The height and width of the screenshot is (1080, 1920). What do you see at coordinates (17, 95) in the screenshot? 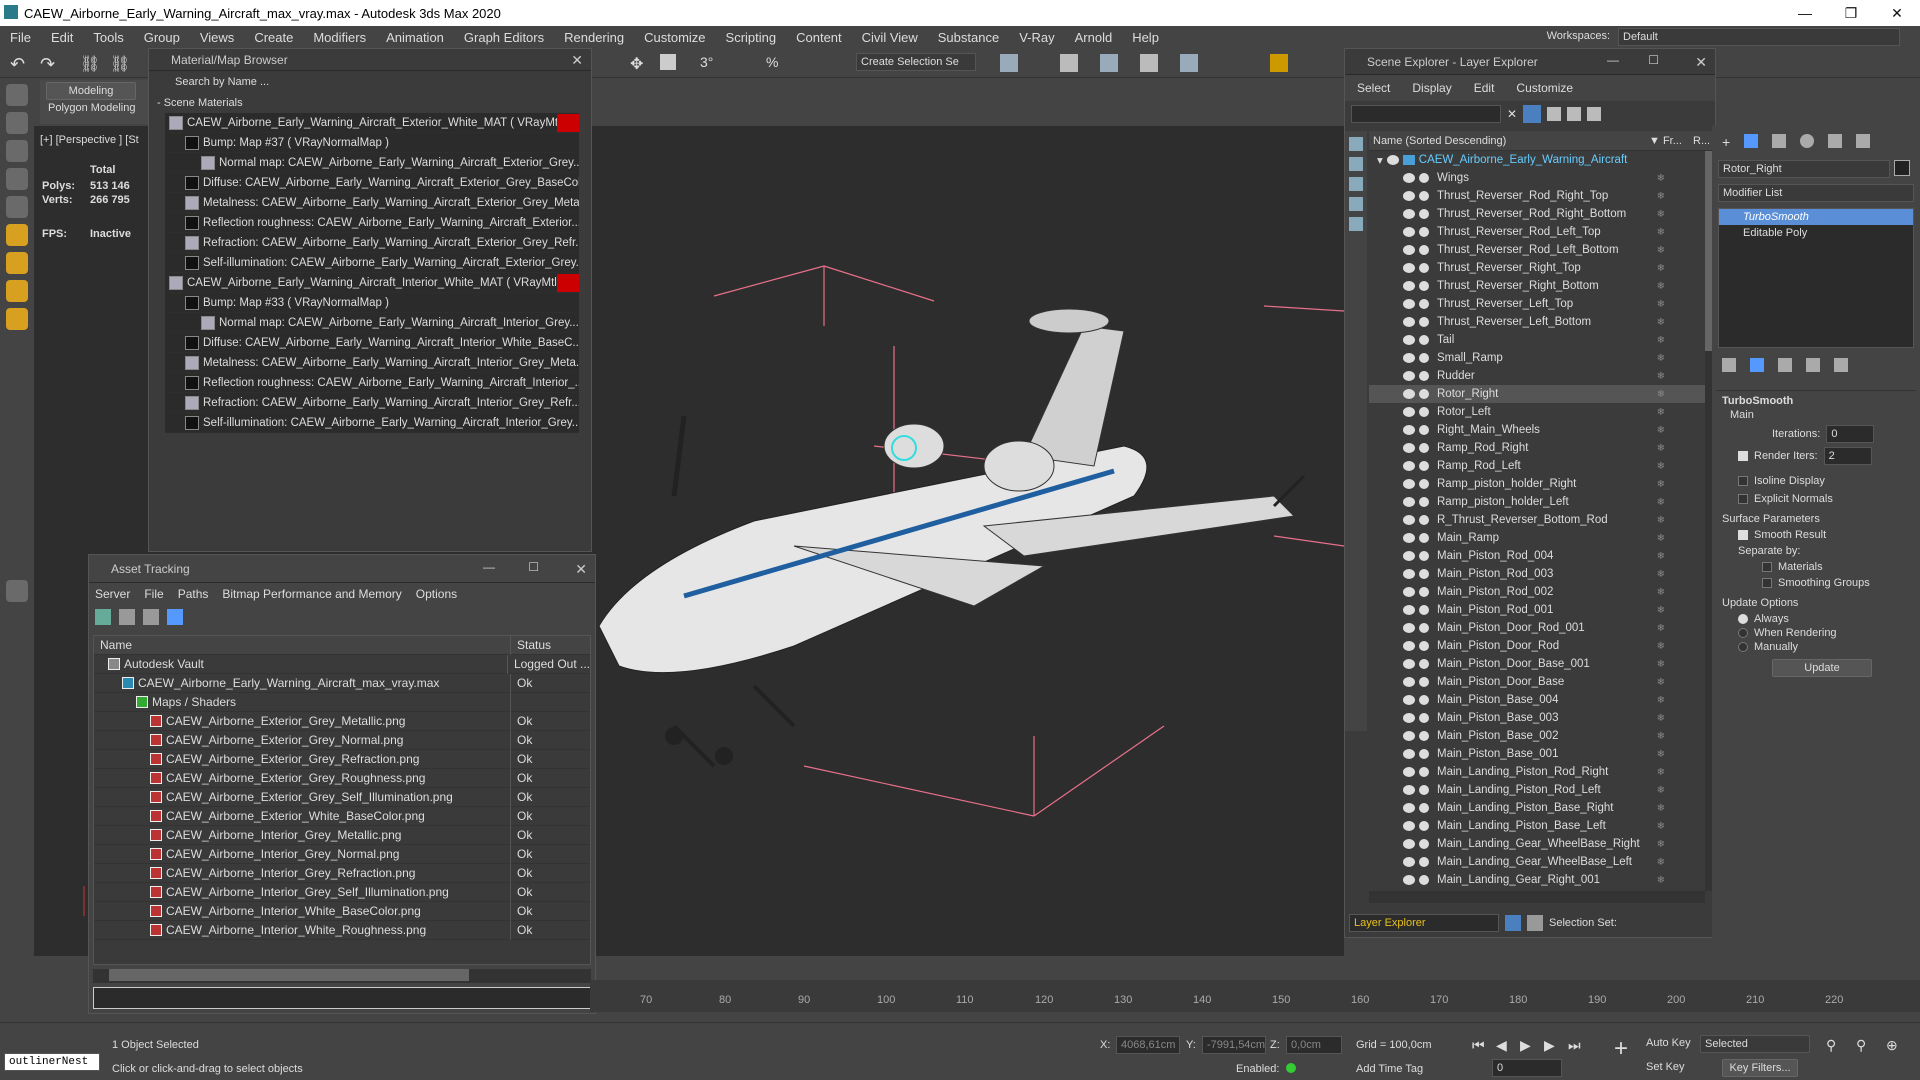
I see `select-tool-icon` at bounding box center [17, 95].